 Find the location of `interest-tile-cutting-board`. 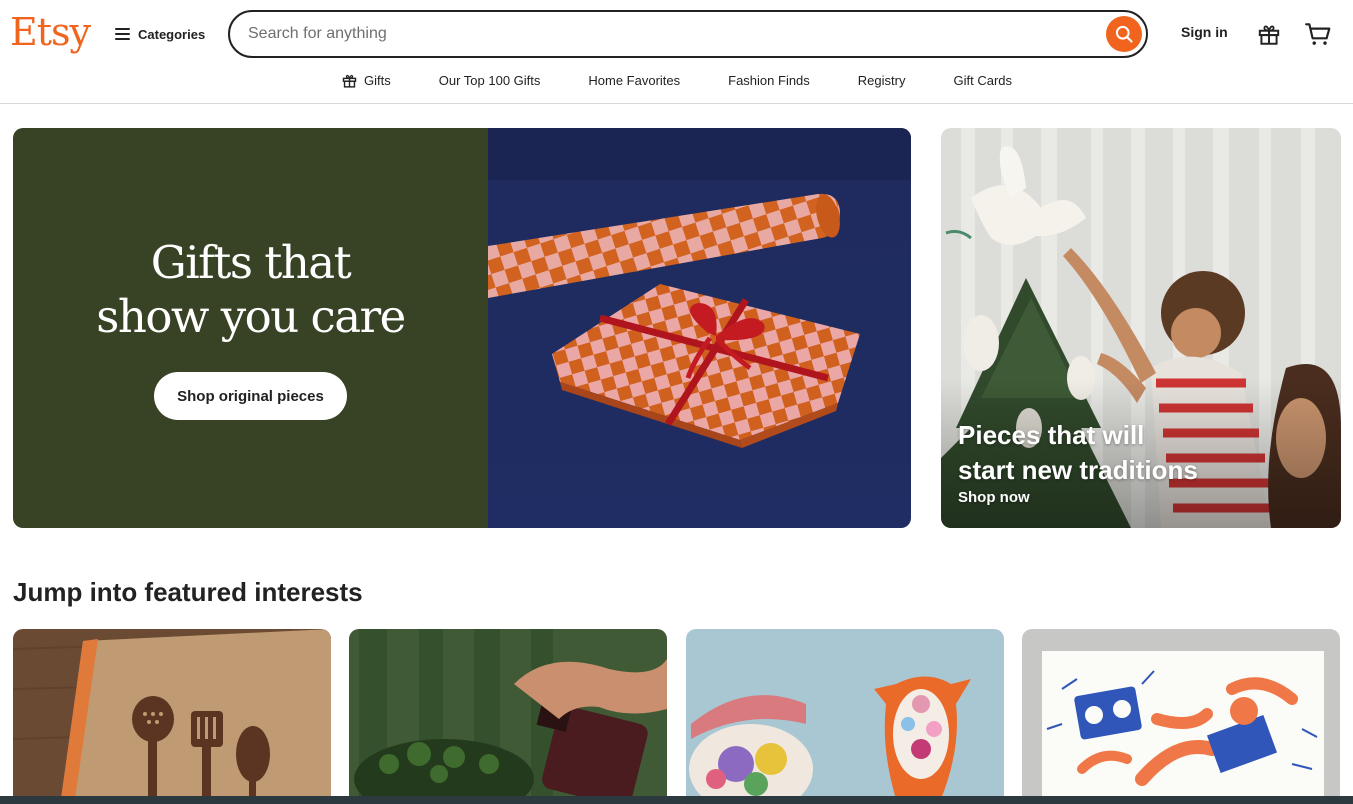

interest-tile-cutting-board is located at coordinates (172, 714).